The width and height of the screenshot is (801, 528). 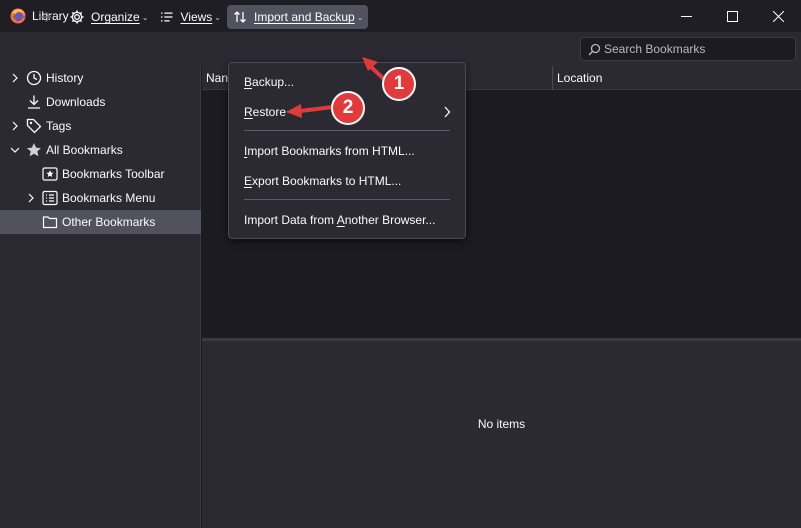 I want to click on column-name-label: Nan, so click(x=217, y=78).